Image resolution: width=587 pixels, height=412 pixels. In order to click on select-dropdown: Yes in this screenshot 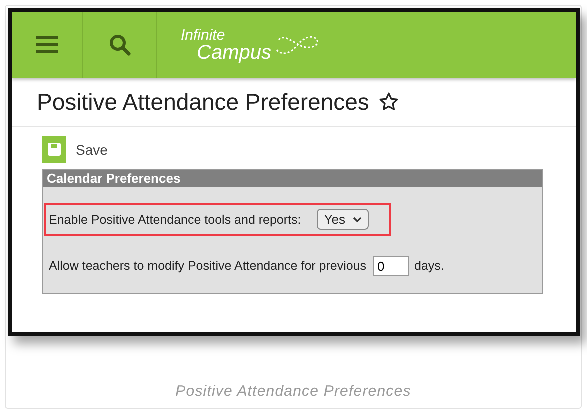, I will do `click(343, 219)`.